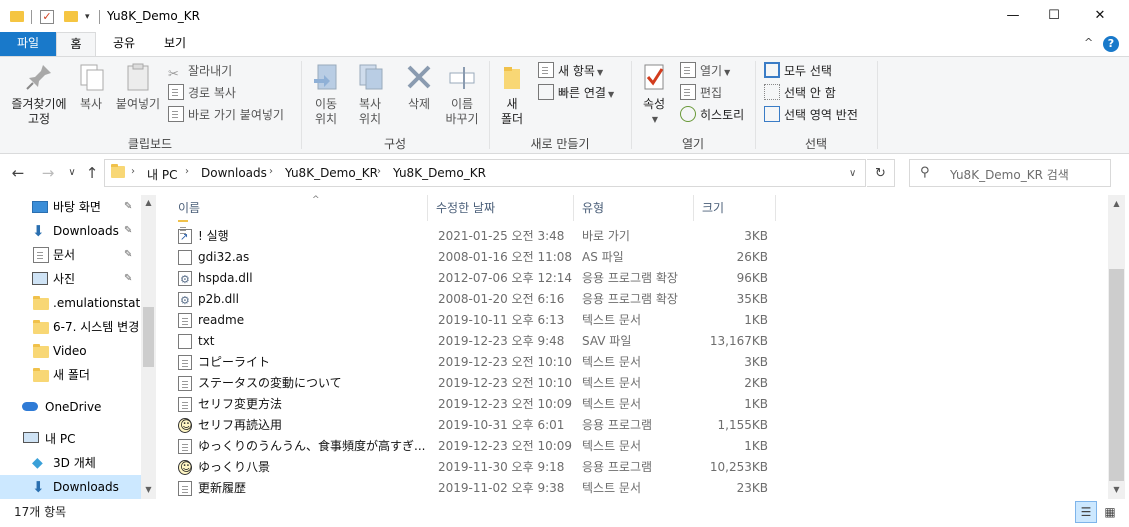  Describe the element at coordinates (200, 71) in the screenshot. I see `cut-button: ✂ 잘라내기` at that location.